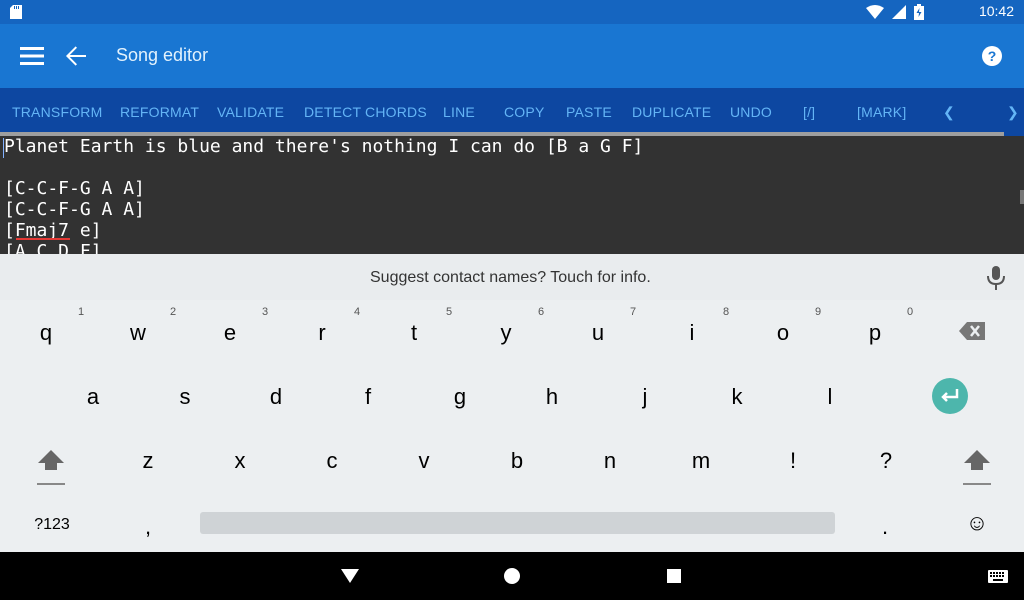 This screenshot has width=1024, height=600. I want to click on key-hint: 0, so click(910, 312).